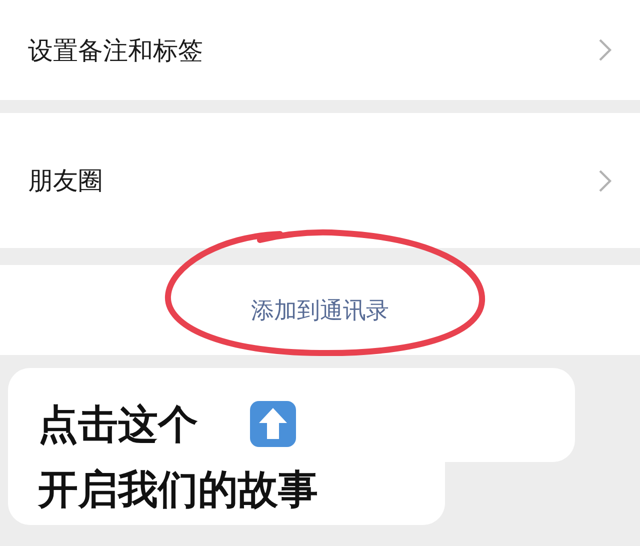  Describe the element at coordinates (115, 50) in the screenshot. I see `menu-label: 设置备注和标签` at that location.